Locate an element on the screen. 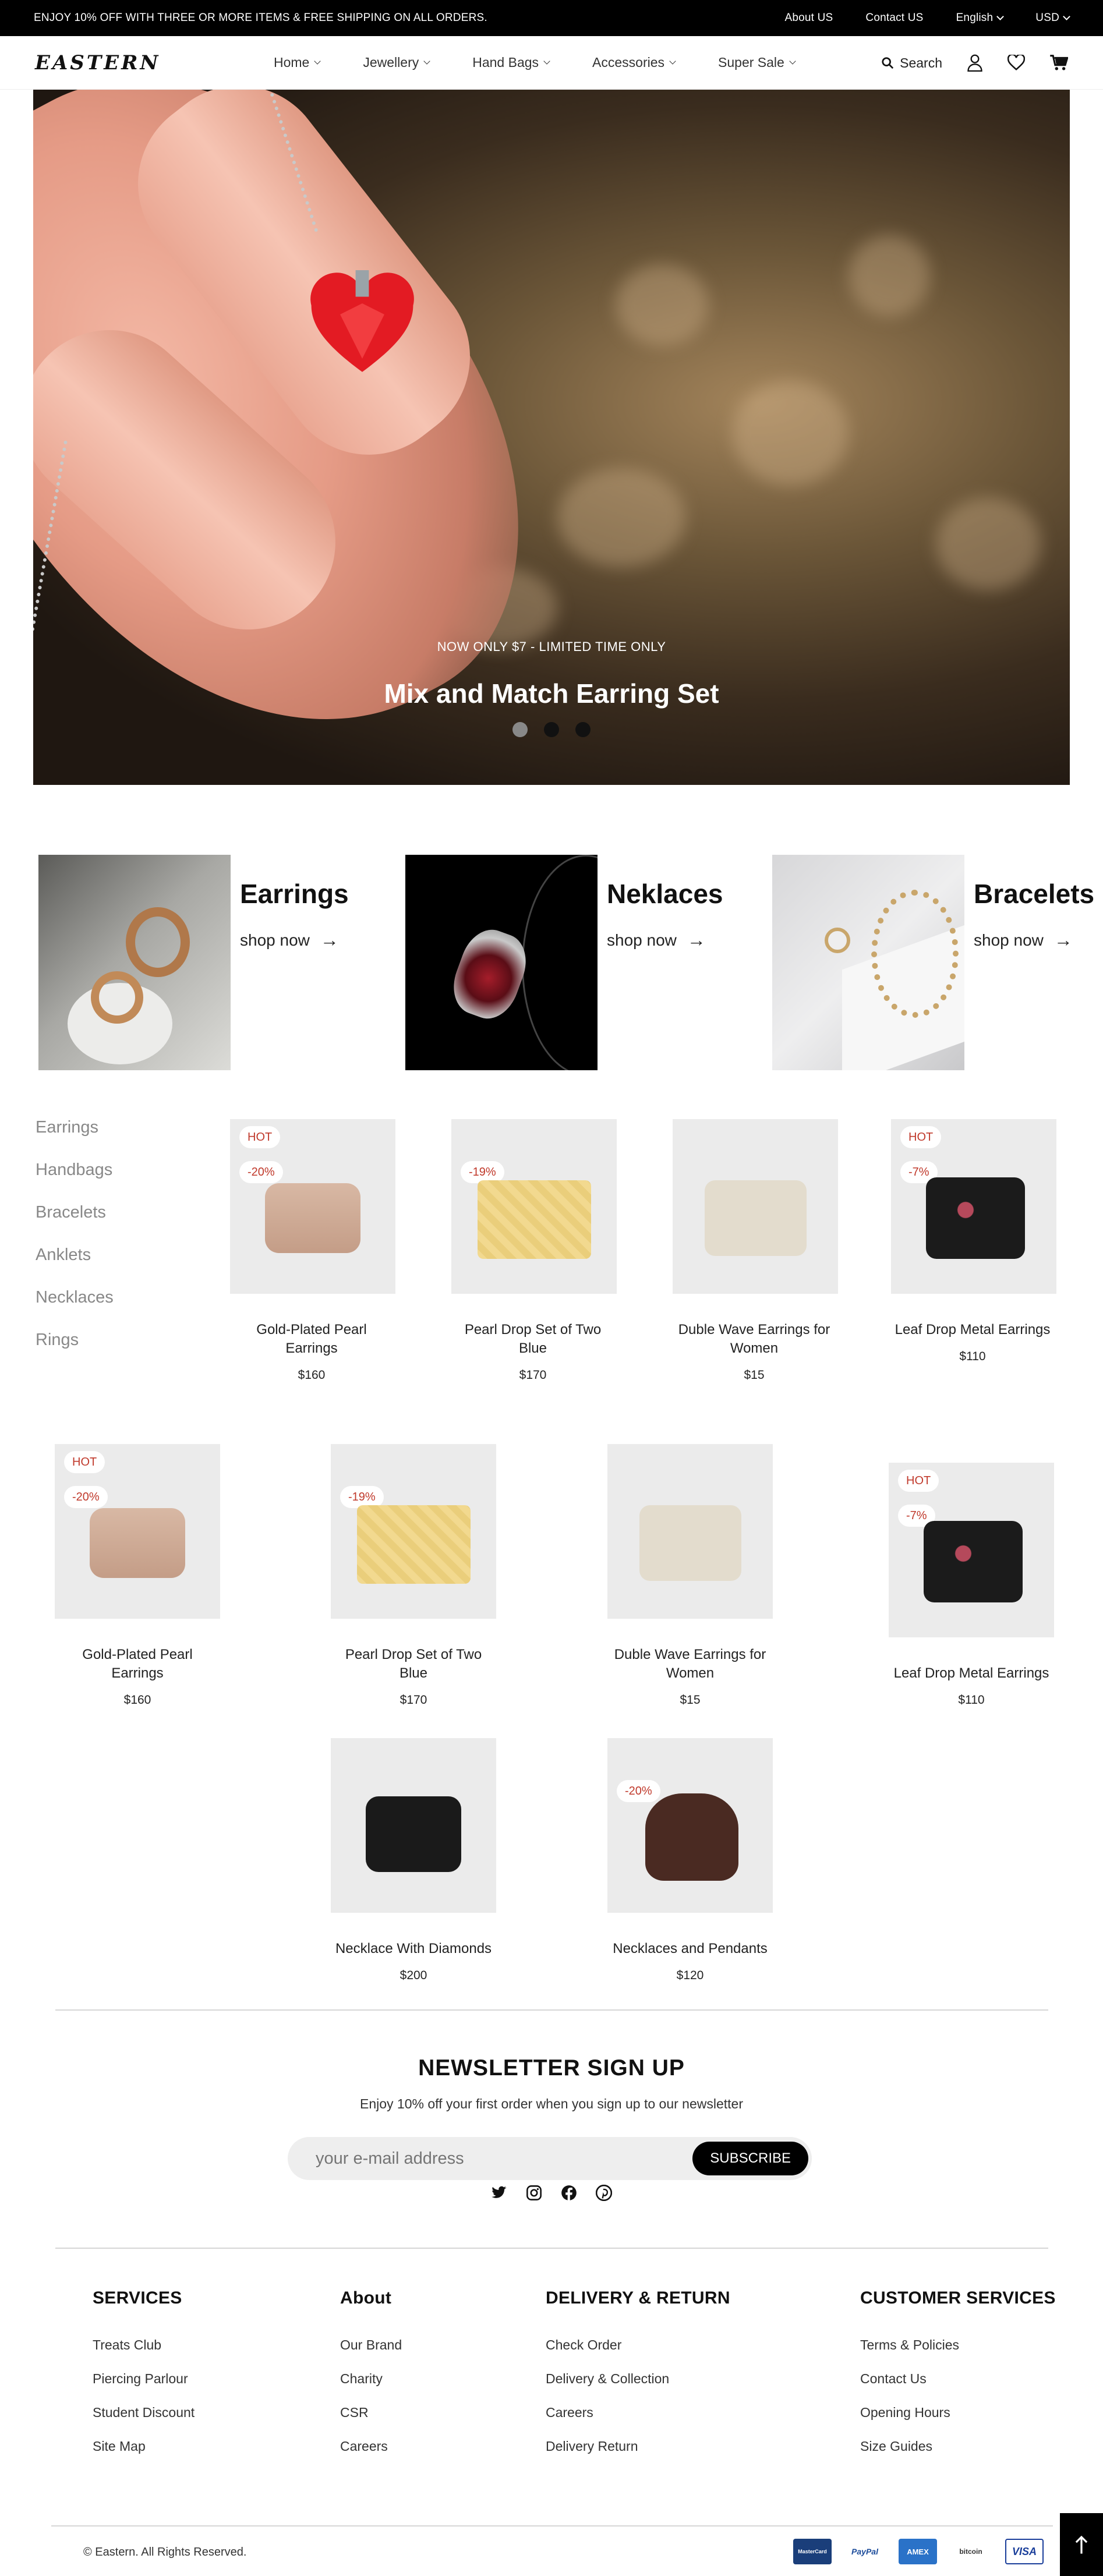 Image resolution: width=1103 pixels, height=2576 pixels. nav-accessories: Accessories is located at coordinates (634, 63).